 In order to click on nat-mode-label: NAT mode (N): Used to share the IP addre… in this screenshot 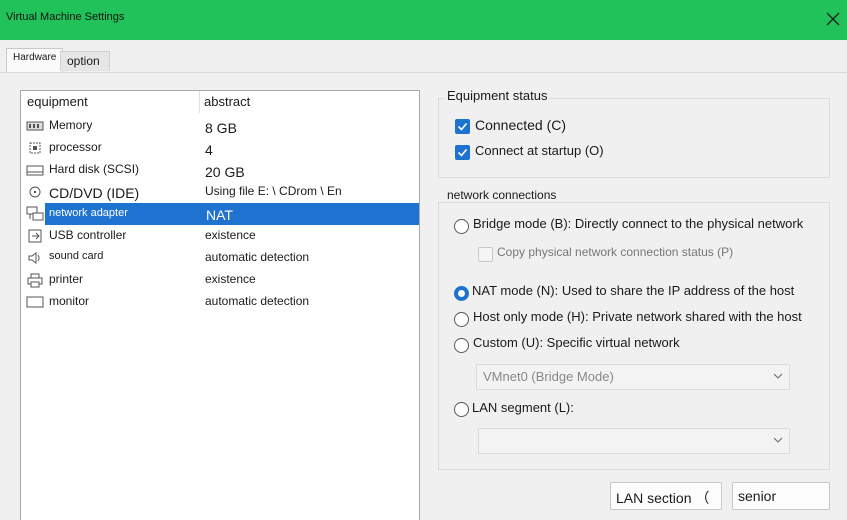, I will do `click(633, 290)`.